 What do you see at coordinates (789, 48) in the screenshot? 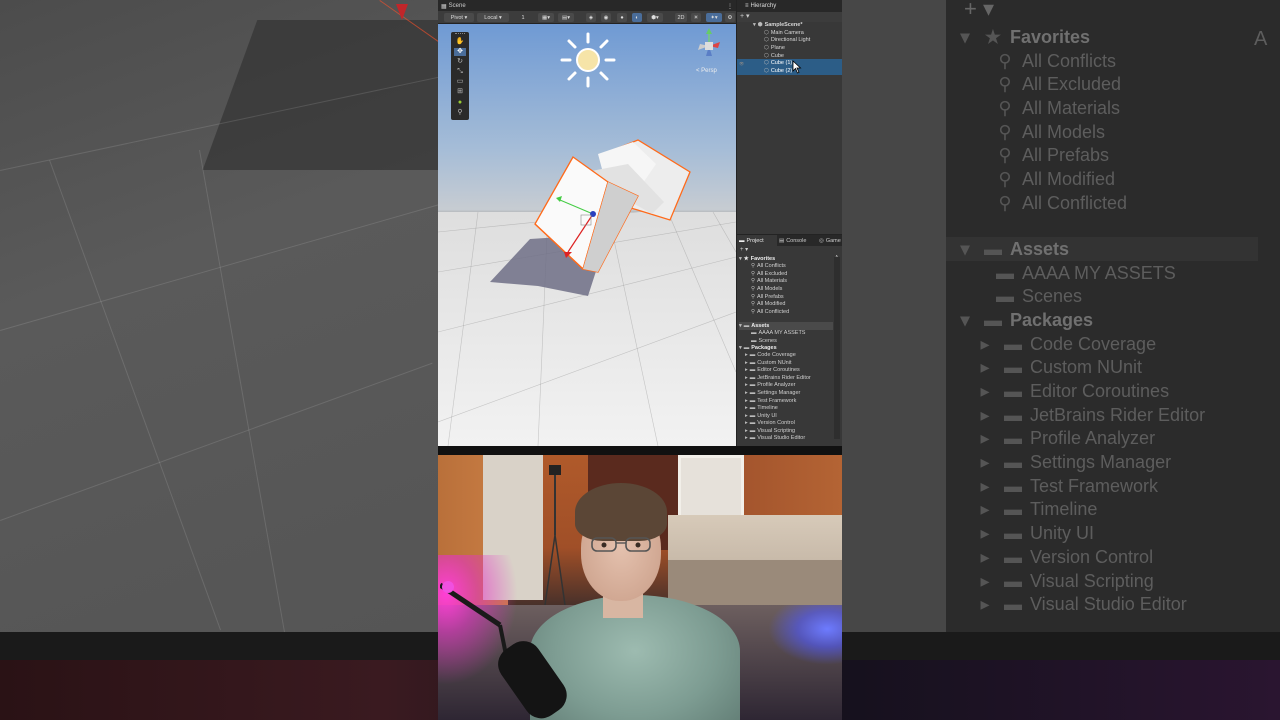
I see `hierarchy-item: ⬡ Plane` at bounding box center [789, 48].